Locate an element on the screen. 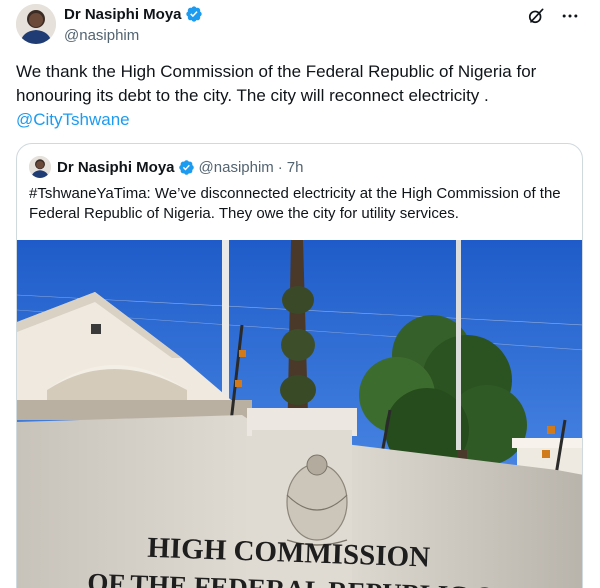 This screenshot has width=600, height=588. quoted-avatar is located at coordinates (40, 167).